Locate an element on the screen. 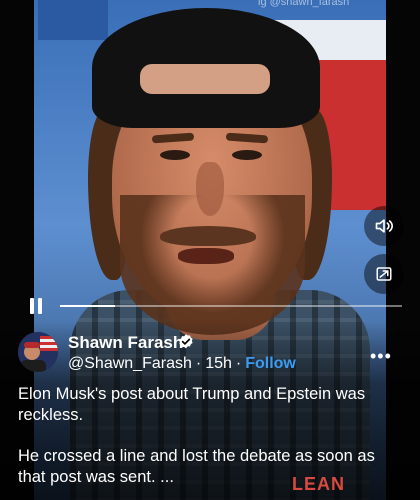 The height and width of the screenshot is (500, 420). author-handle: @Shawn_Farash is located at coordinates (130, 363).